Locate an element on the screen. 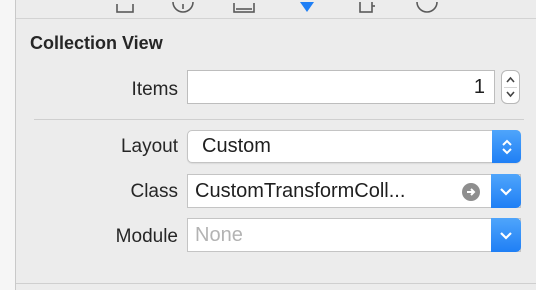 Image resolution: width=536 pixels, height=290 pixels. layout-value: Custom is located at coordinates (236, 146).